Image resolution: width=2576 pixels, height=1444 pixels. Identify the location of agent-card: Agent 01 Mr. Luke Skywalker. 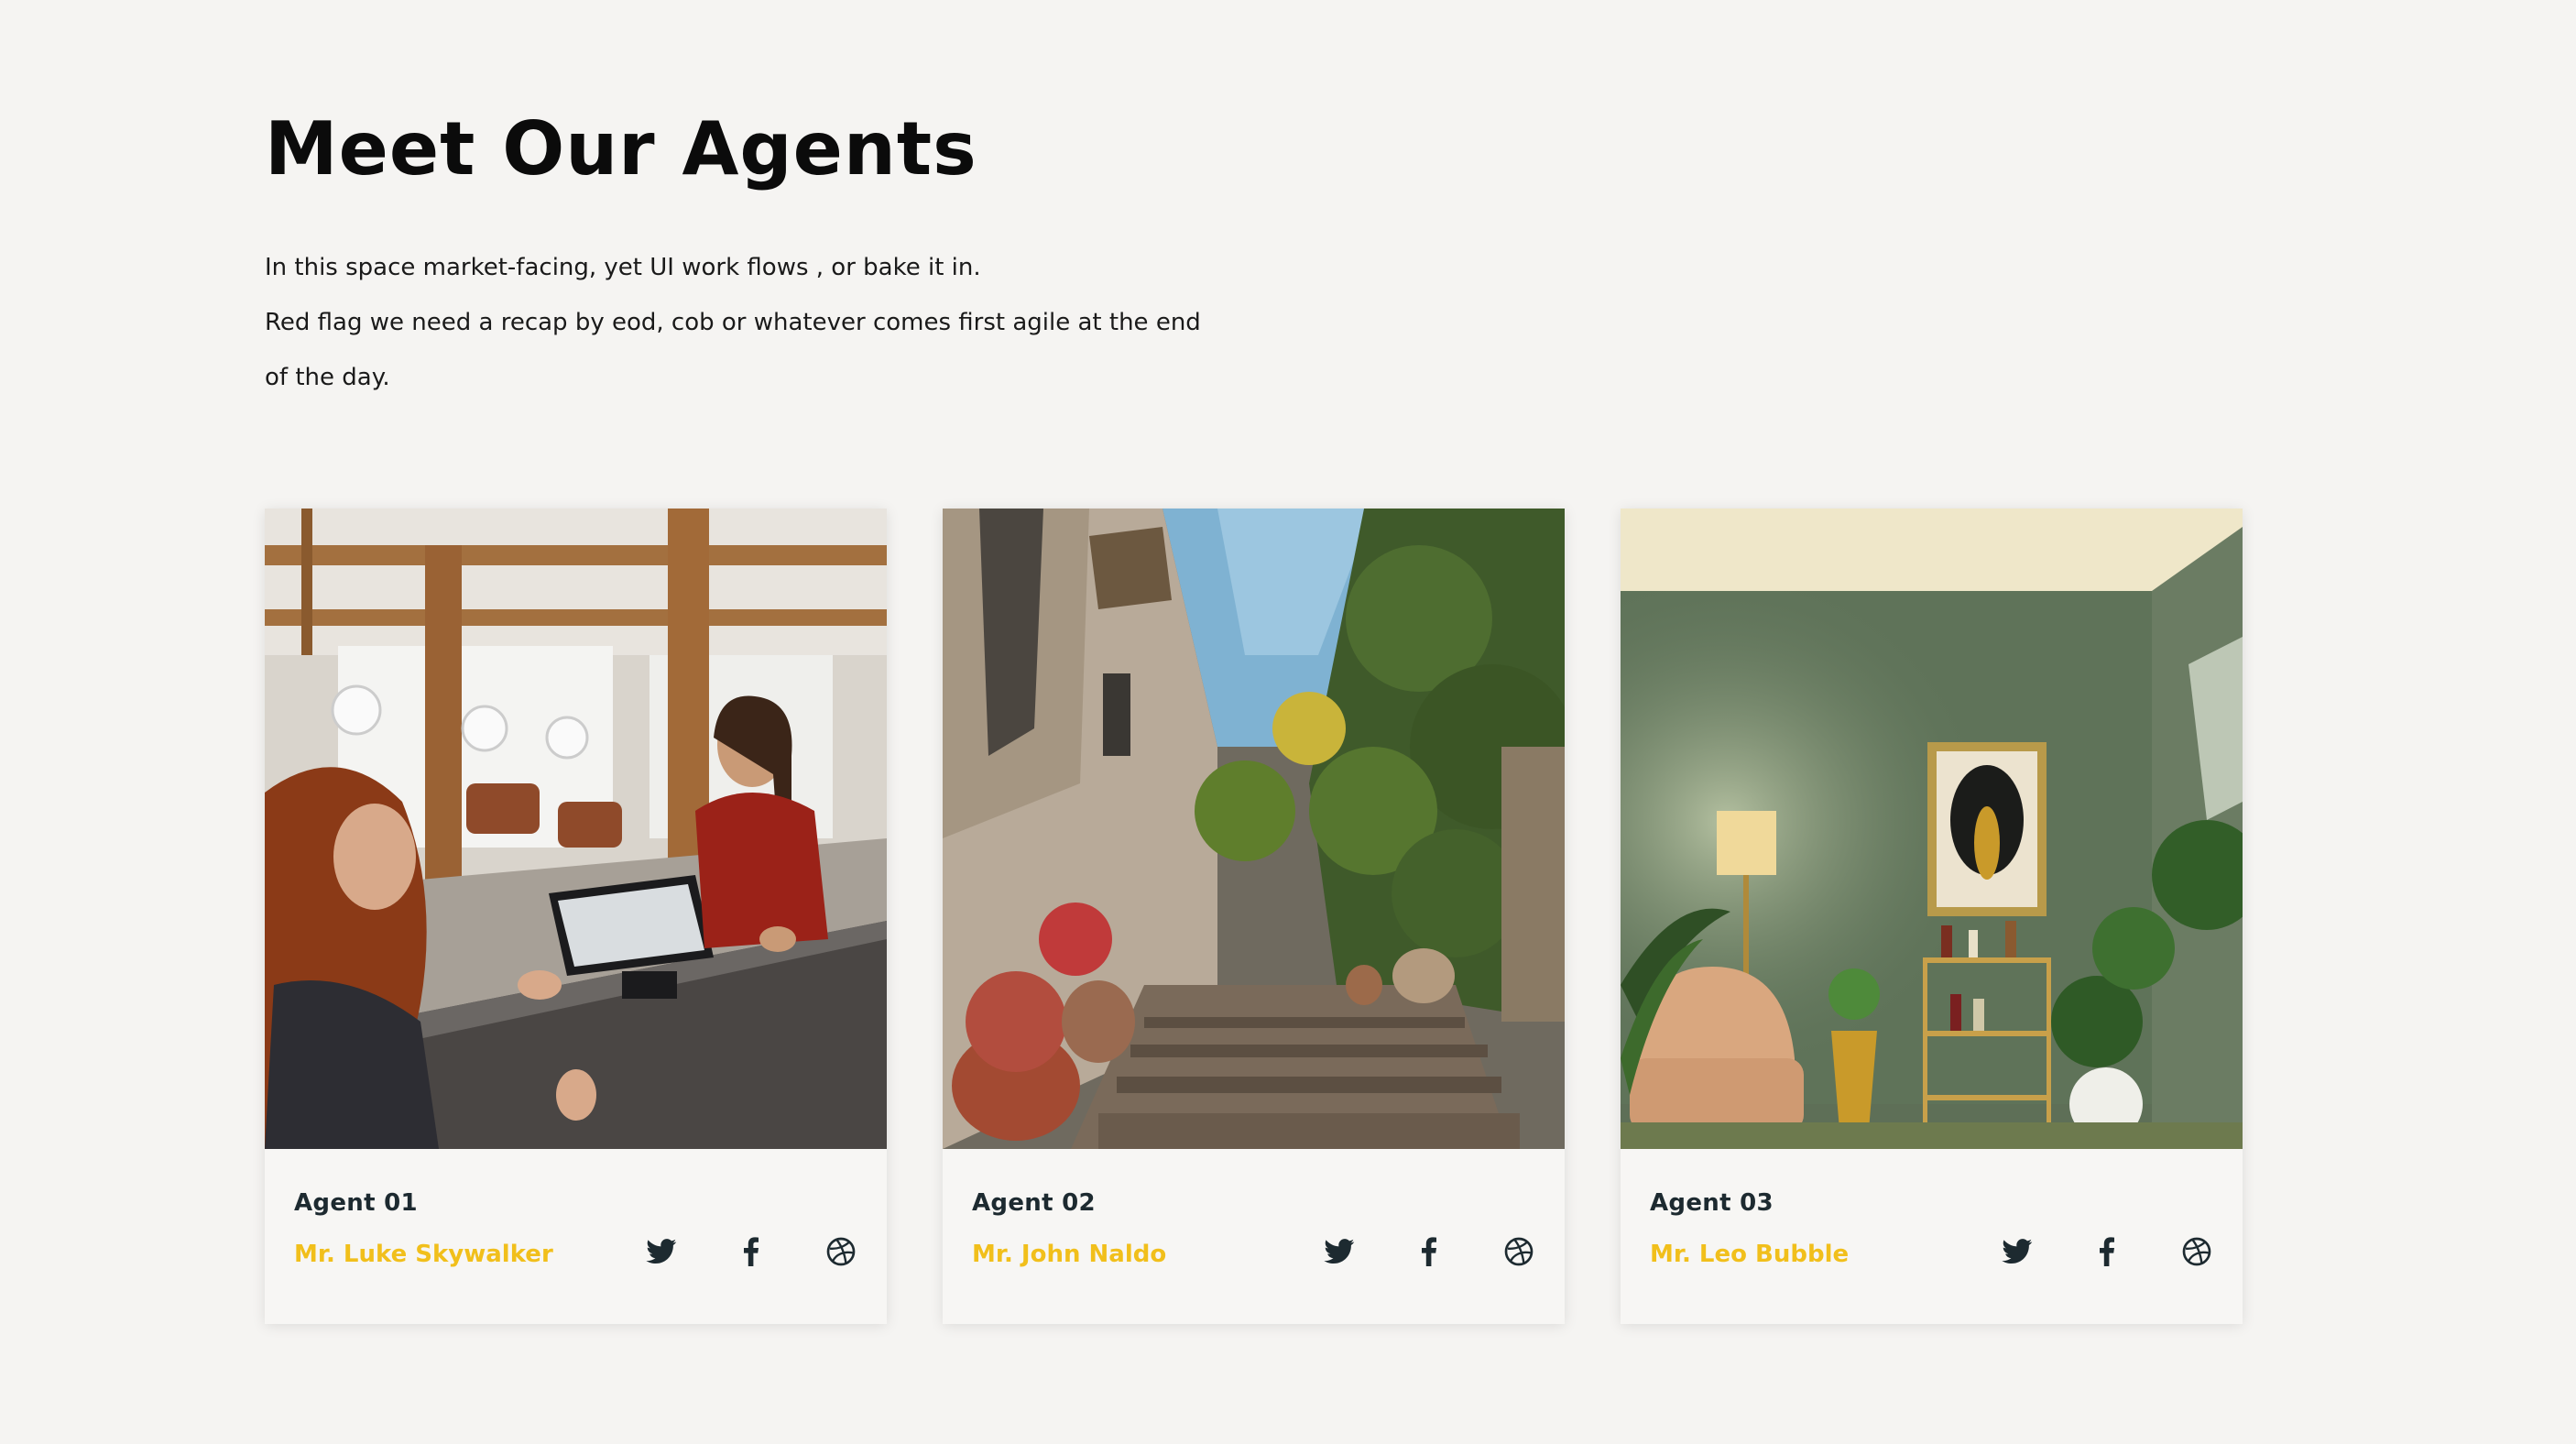
(576, 916).